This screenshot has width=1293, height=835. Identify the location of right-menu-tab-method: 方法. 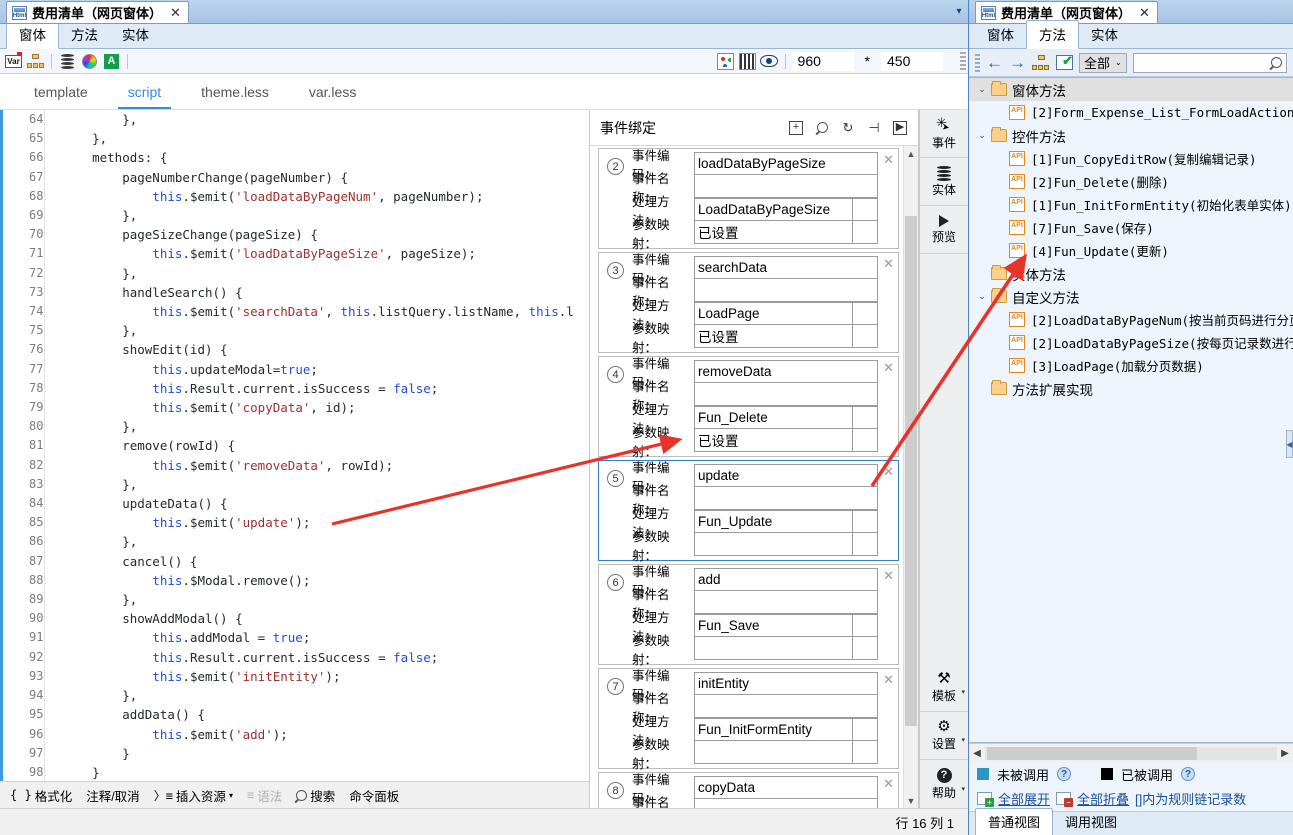
(1052, 34).